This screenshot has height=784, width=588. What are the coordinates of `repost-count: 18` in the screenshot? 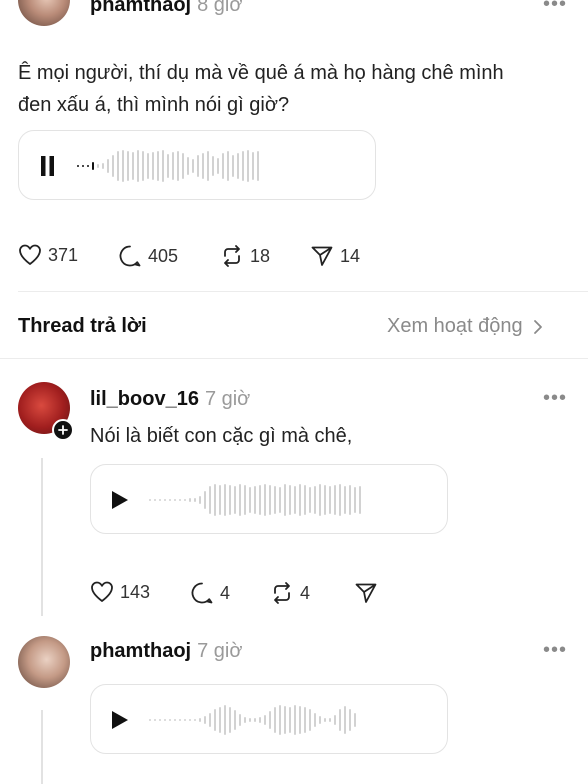 It's located at (260, 255).